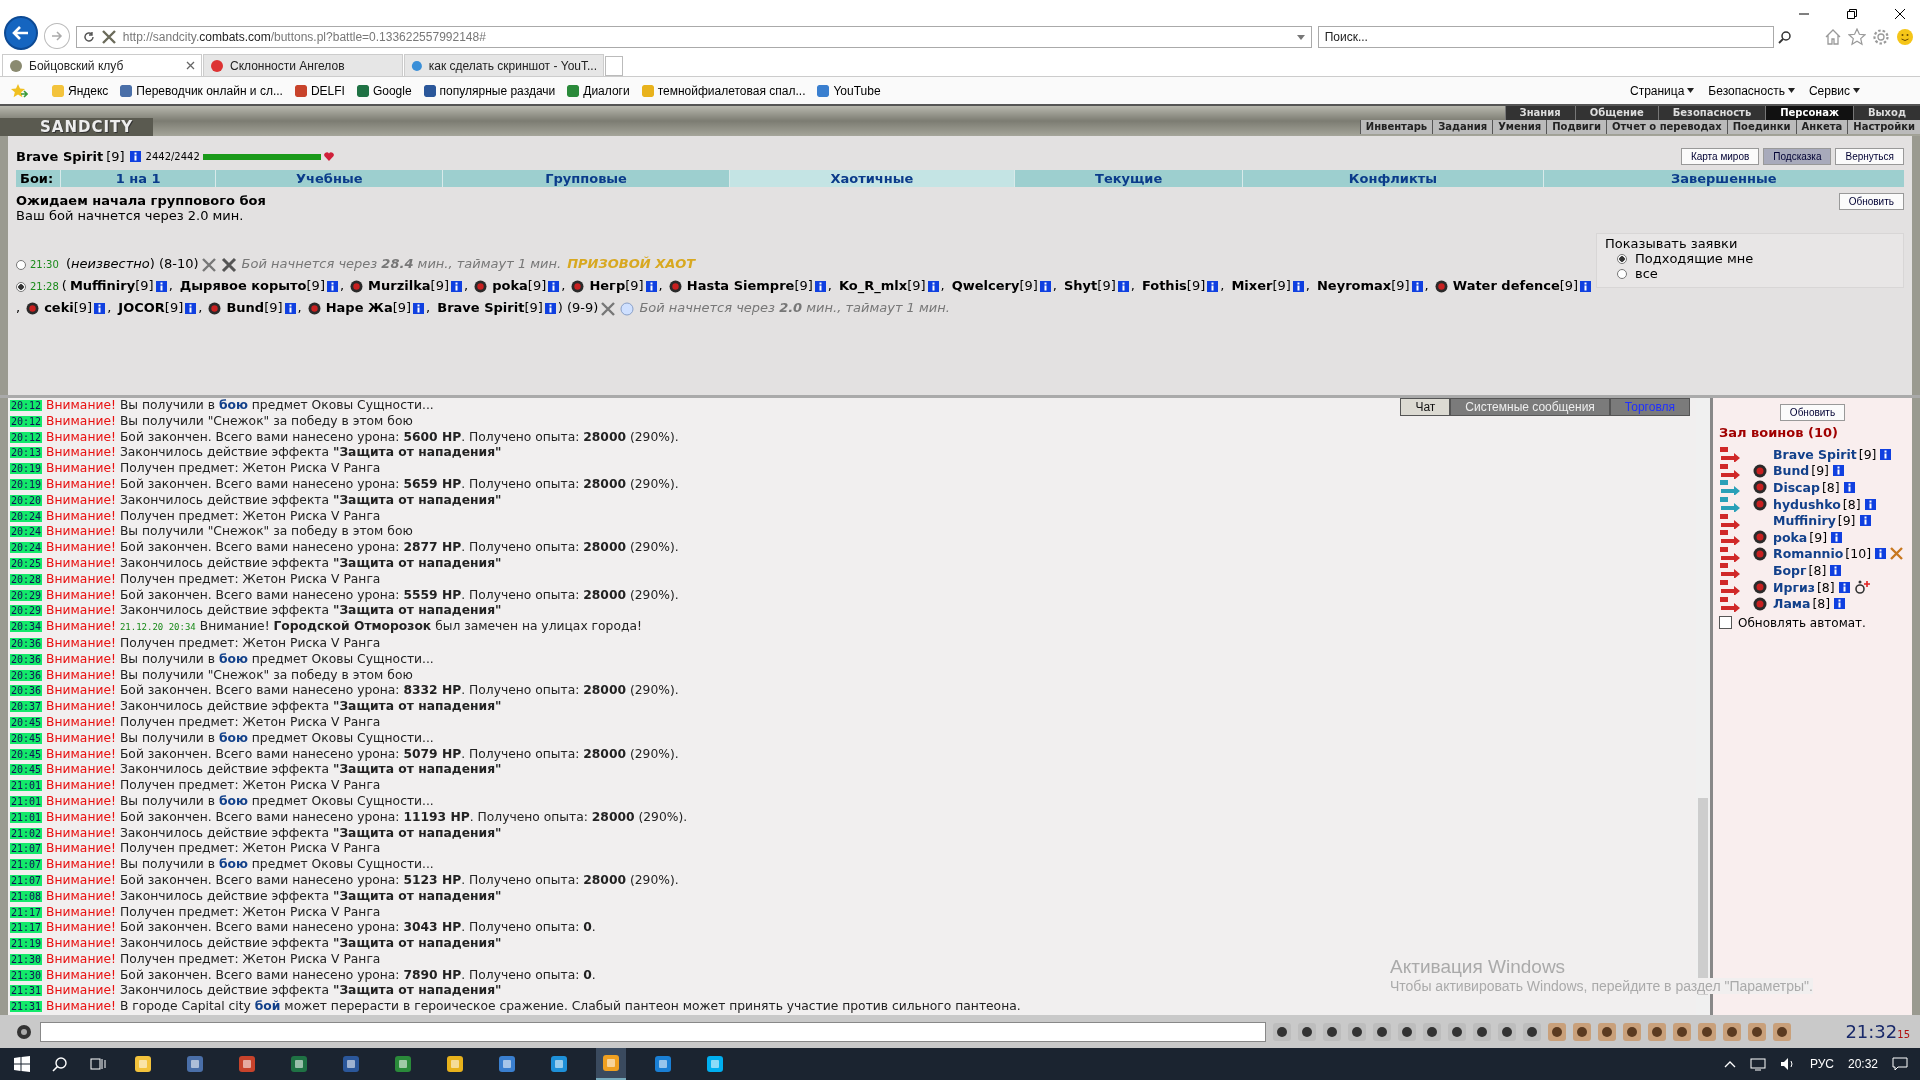 This screenshot has width=1920, height=1080. What do you see at coordinates (303, 65) in the screenshot?
I see `browser-tab: Склонности Ангелов` at bounding box center [303, 65].